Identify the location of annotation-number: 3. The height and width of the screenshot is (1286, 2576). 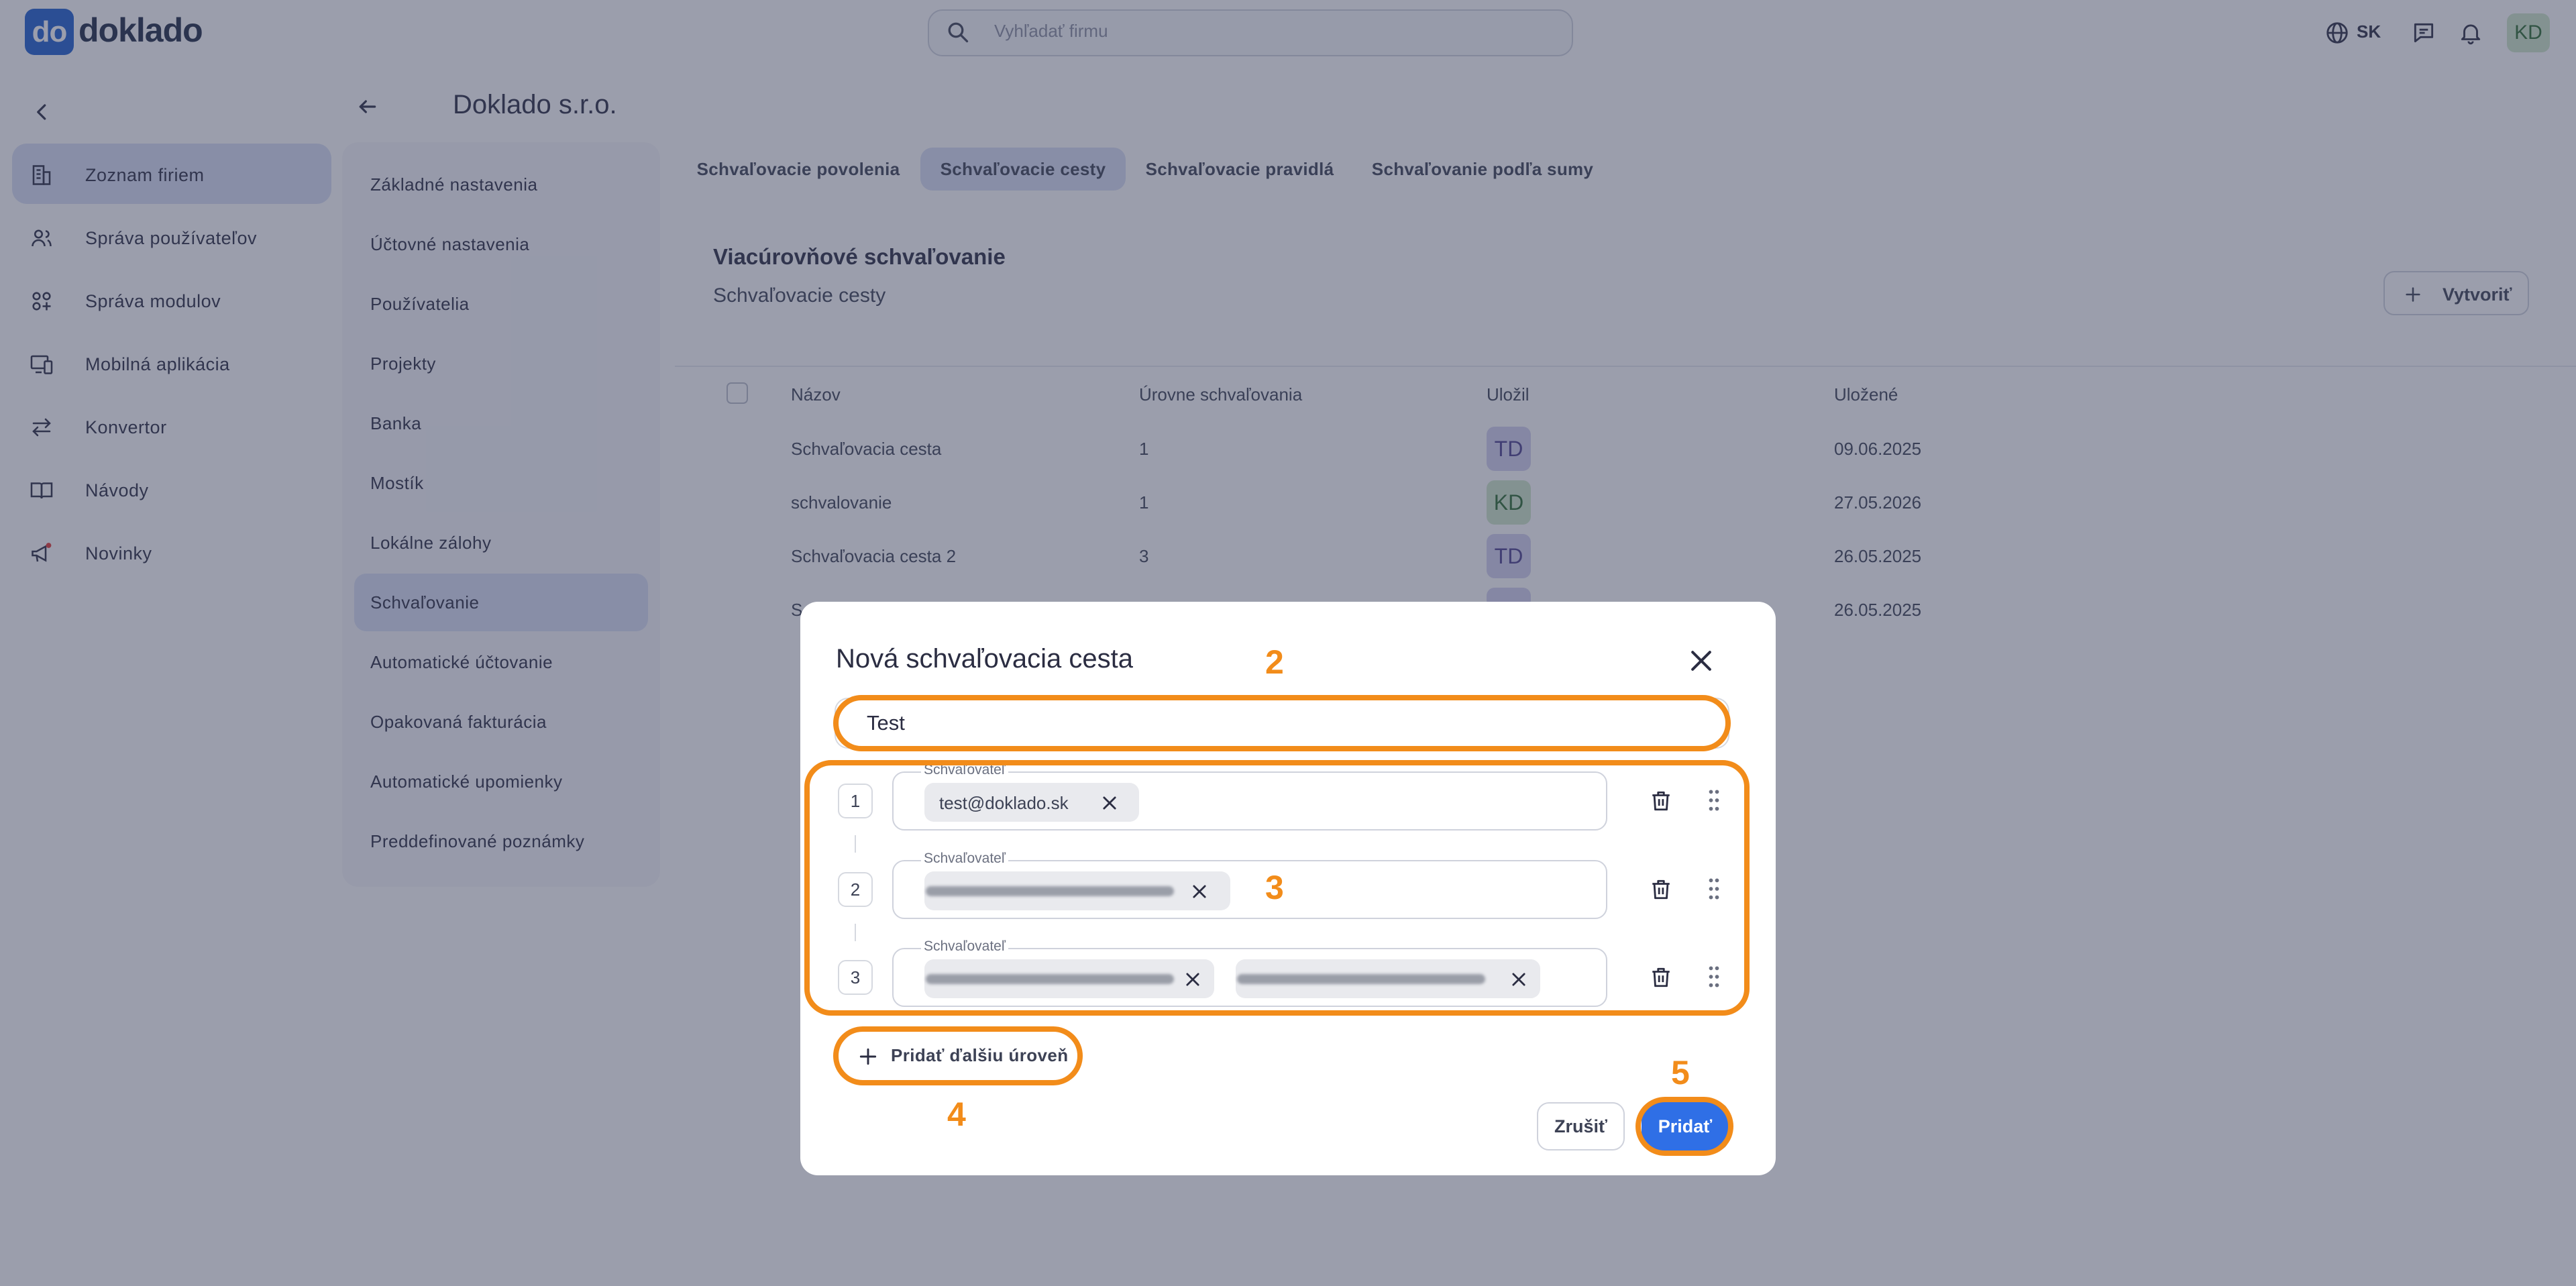
(1274, 887).